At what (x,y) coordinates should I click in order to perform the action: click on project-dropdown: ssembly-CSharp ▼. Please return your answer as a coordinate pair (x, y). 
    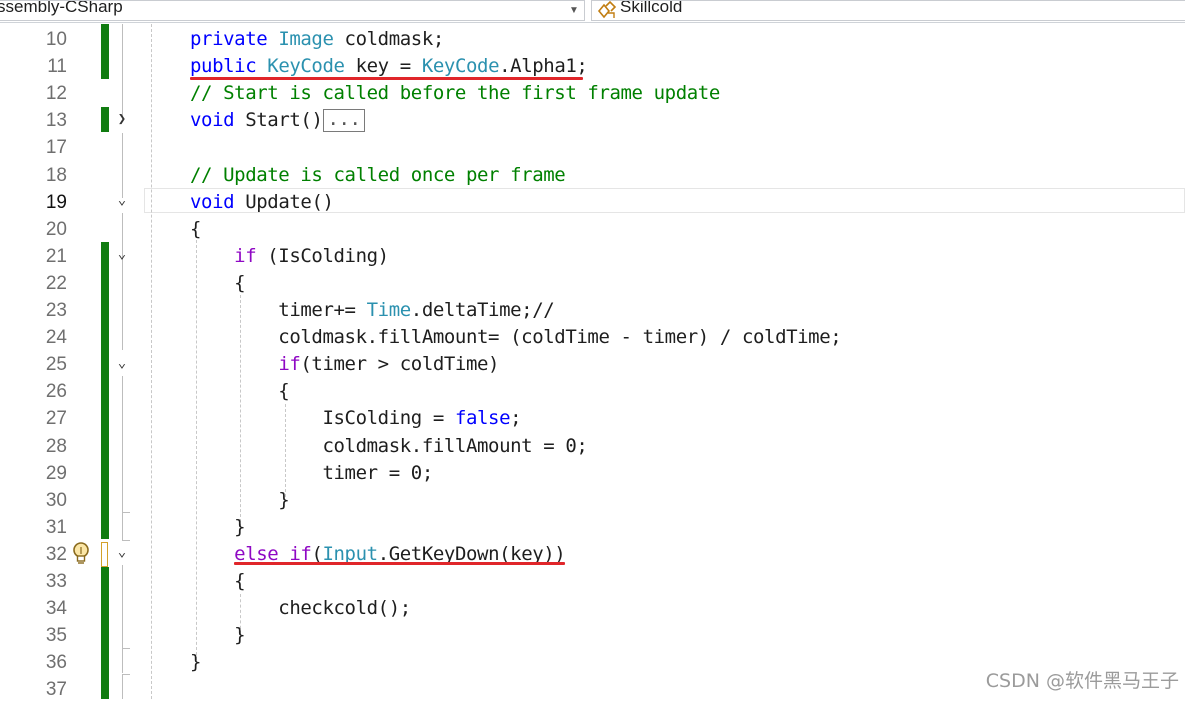
    Looking at the image, I should click on (292, 10).